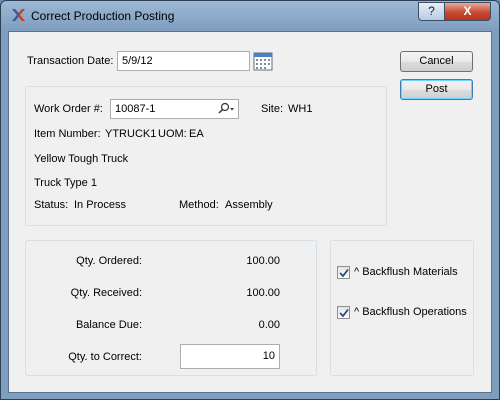 The width and height of the screenshot is (500, 400). I want to click on backflush-materials-checkbox, so click(343, 272).